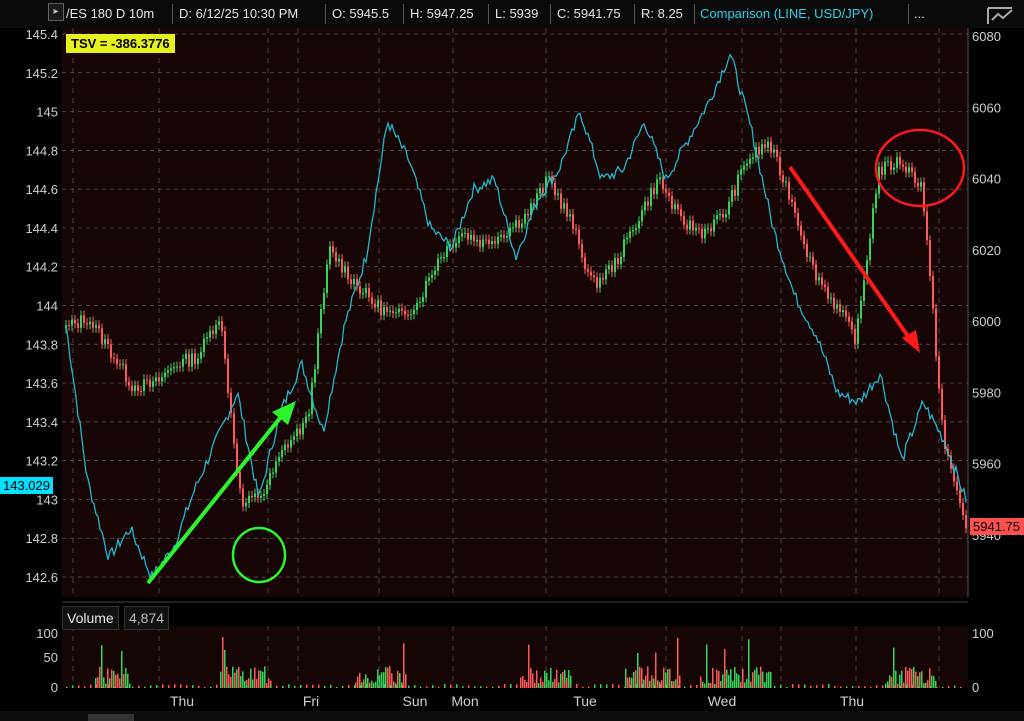 The height and width of the screenshot is (721, 1024). I want to click on left-axis-tick-label: 144.6, so click(41, 189).